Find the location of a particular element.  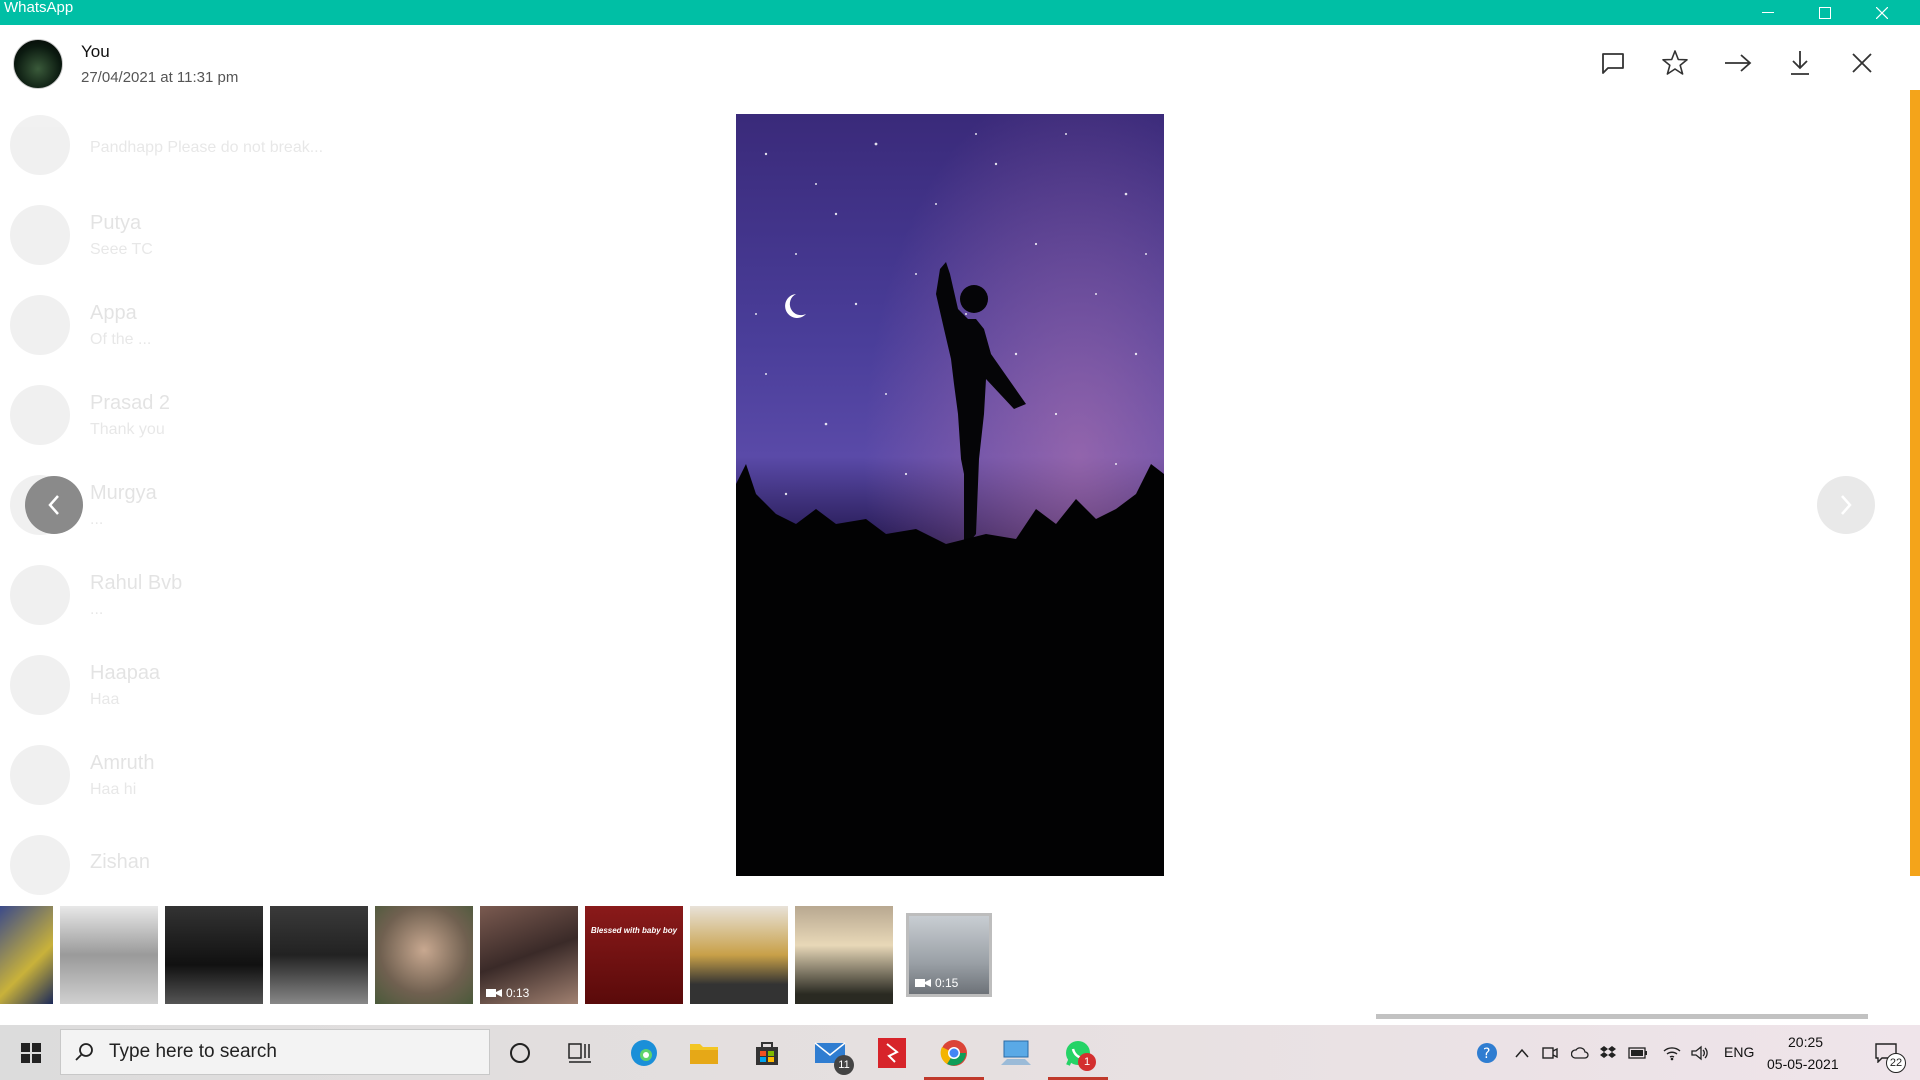

chat-preview: Haa is located at coordinates (105, 699).